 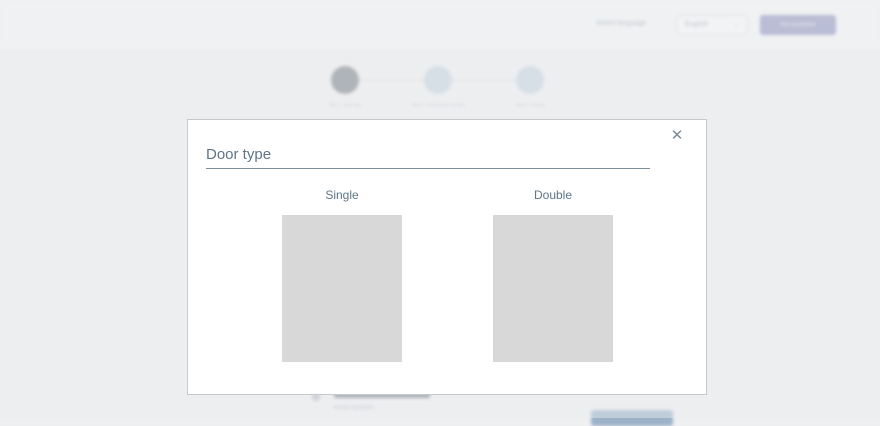 What do you see at coordinates (342, 195) in the screenshot?
I see `option-label: Single` at bounding box center [342, 195].